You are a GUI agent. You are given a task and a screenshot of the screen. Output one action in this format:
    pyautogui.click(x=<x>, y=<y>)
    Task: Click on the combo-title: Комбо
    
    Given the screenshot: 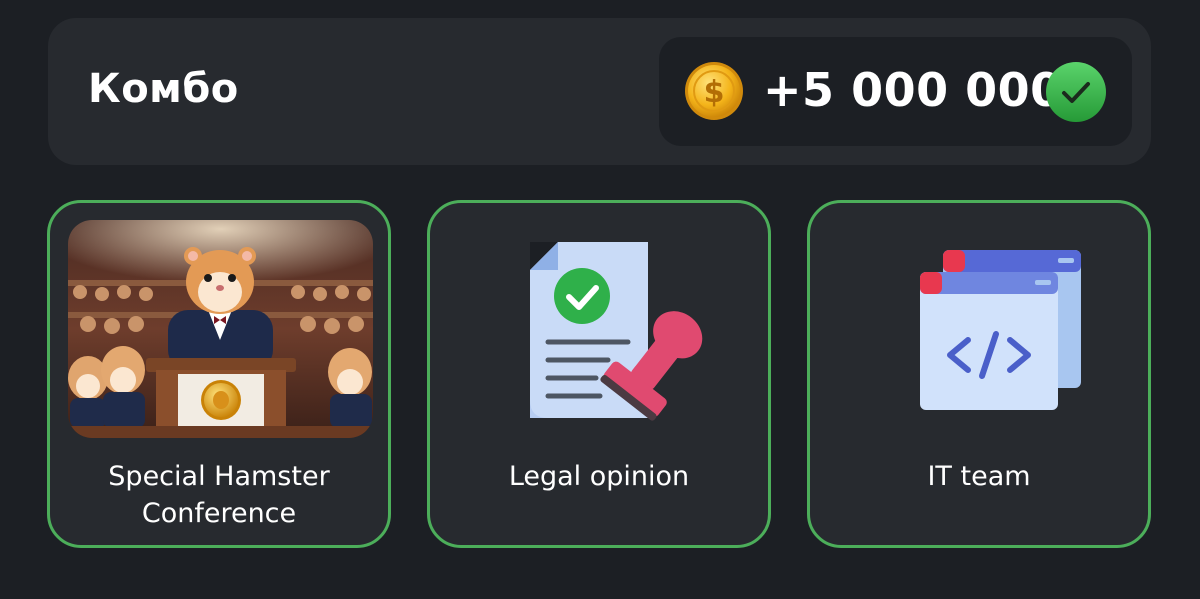 What is the action you would take?
    pyautogui.click(x=163, y=89)
    